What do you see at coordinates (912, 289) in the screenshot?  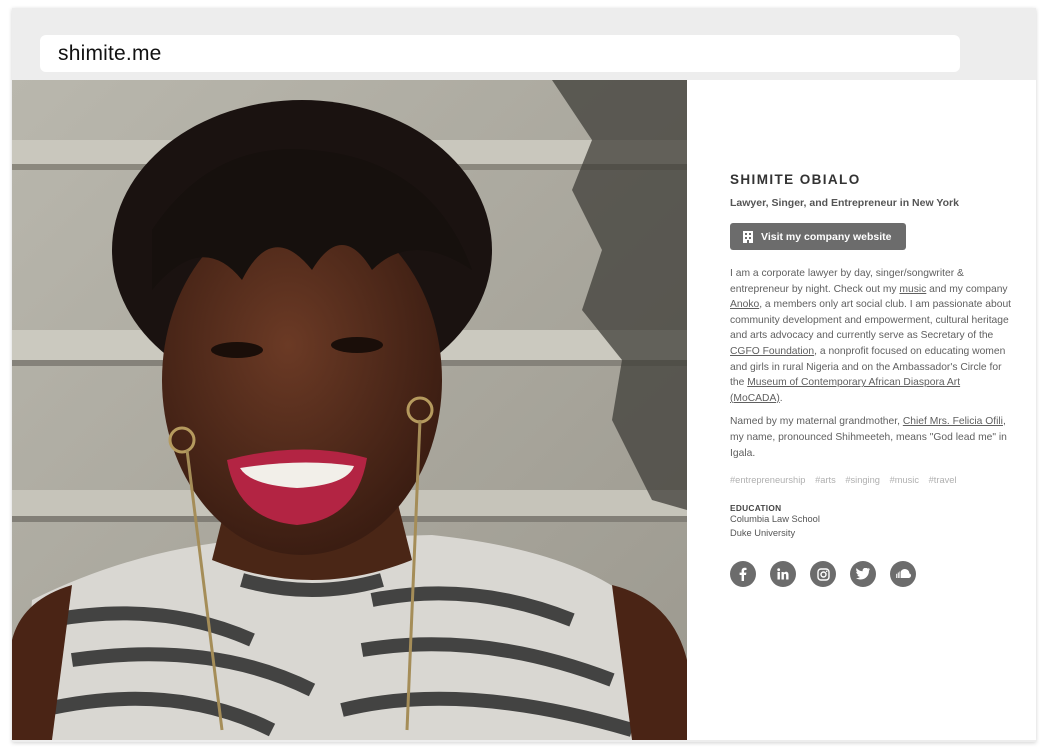 I see `music-link: music` at bounding box center [912, 289].